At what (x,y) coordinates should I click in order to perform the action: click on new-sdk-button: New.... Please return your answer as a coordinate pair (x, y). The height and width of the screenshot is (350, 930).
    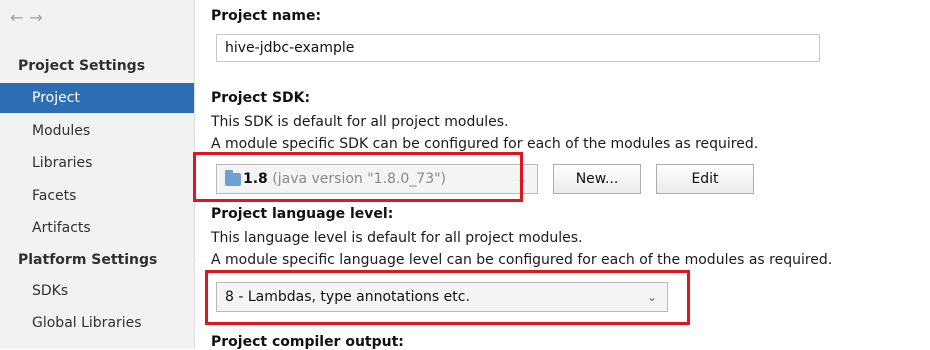
    Looking at the image, I should click on (597, 179).